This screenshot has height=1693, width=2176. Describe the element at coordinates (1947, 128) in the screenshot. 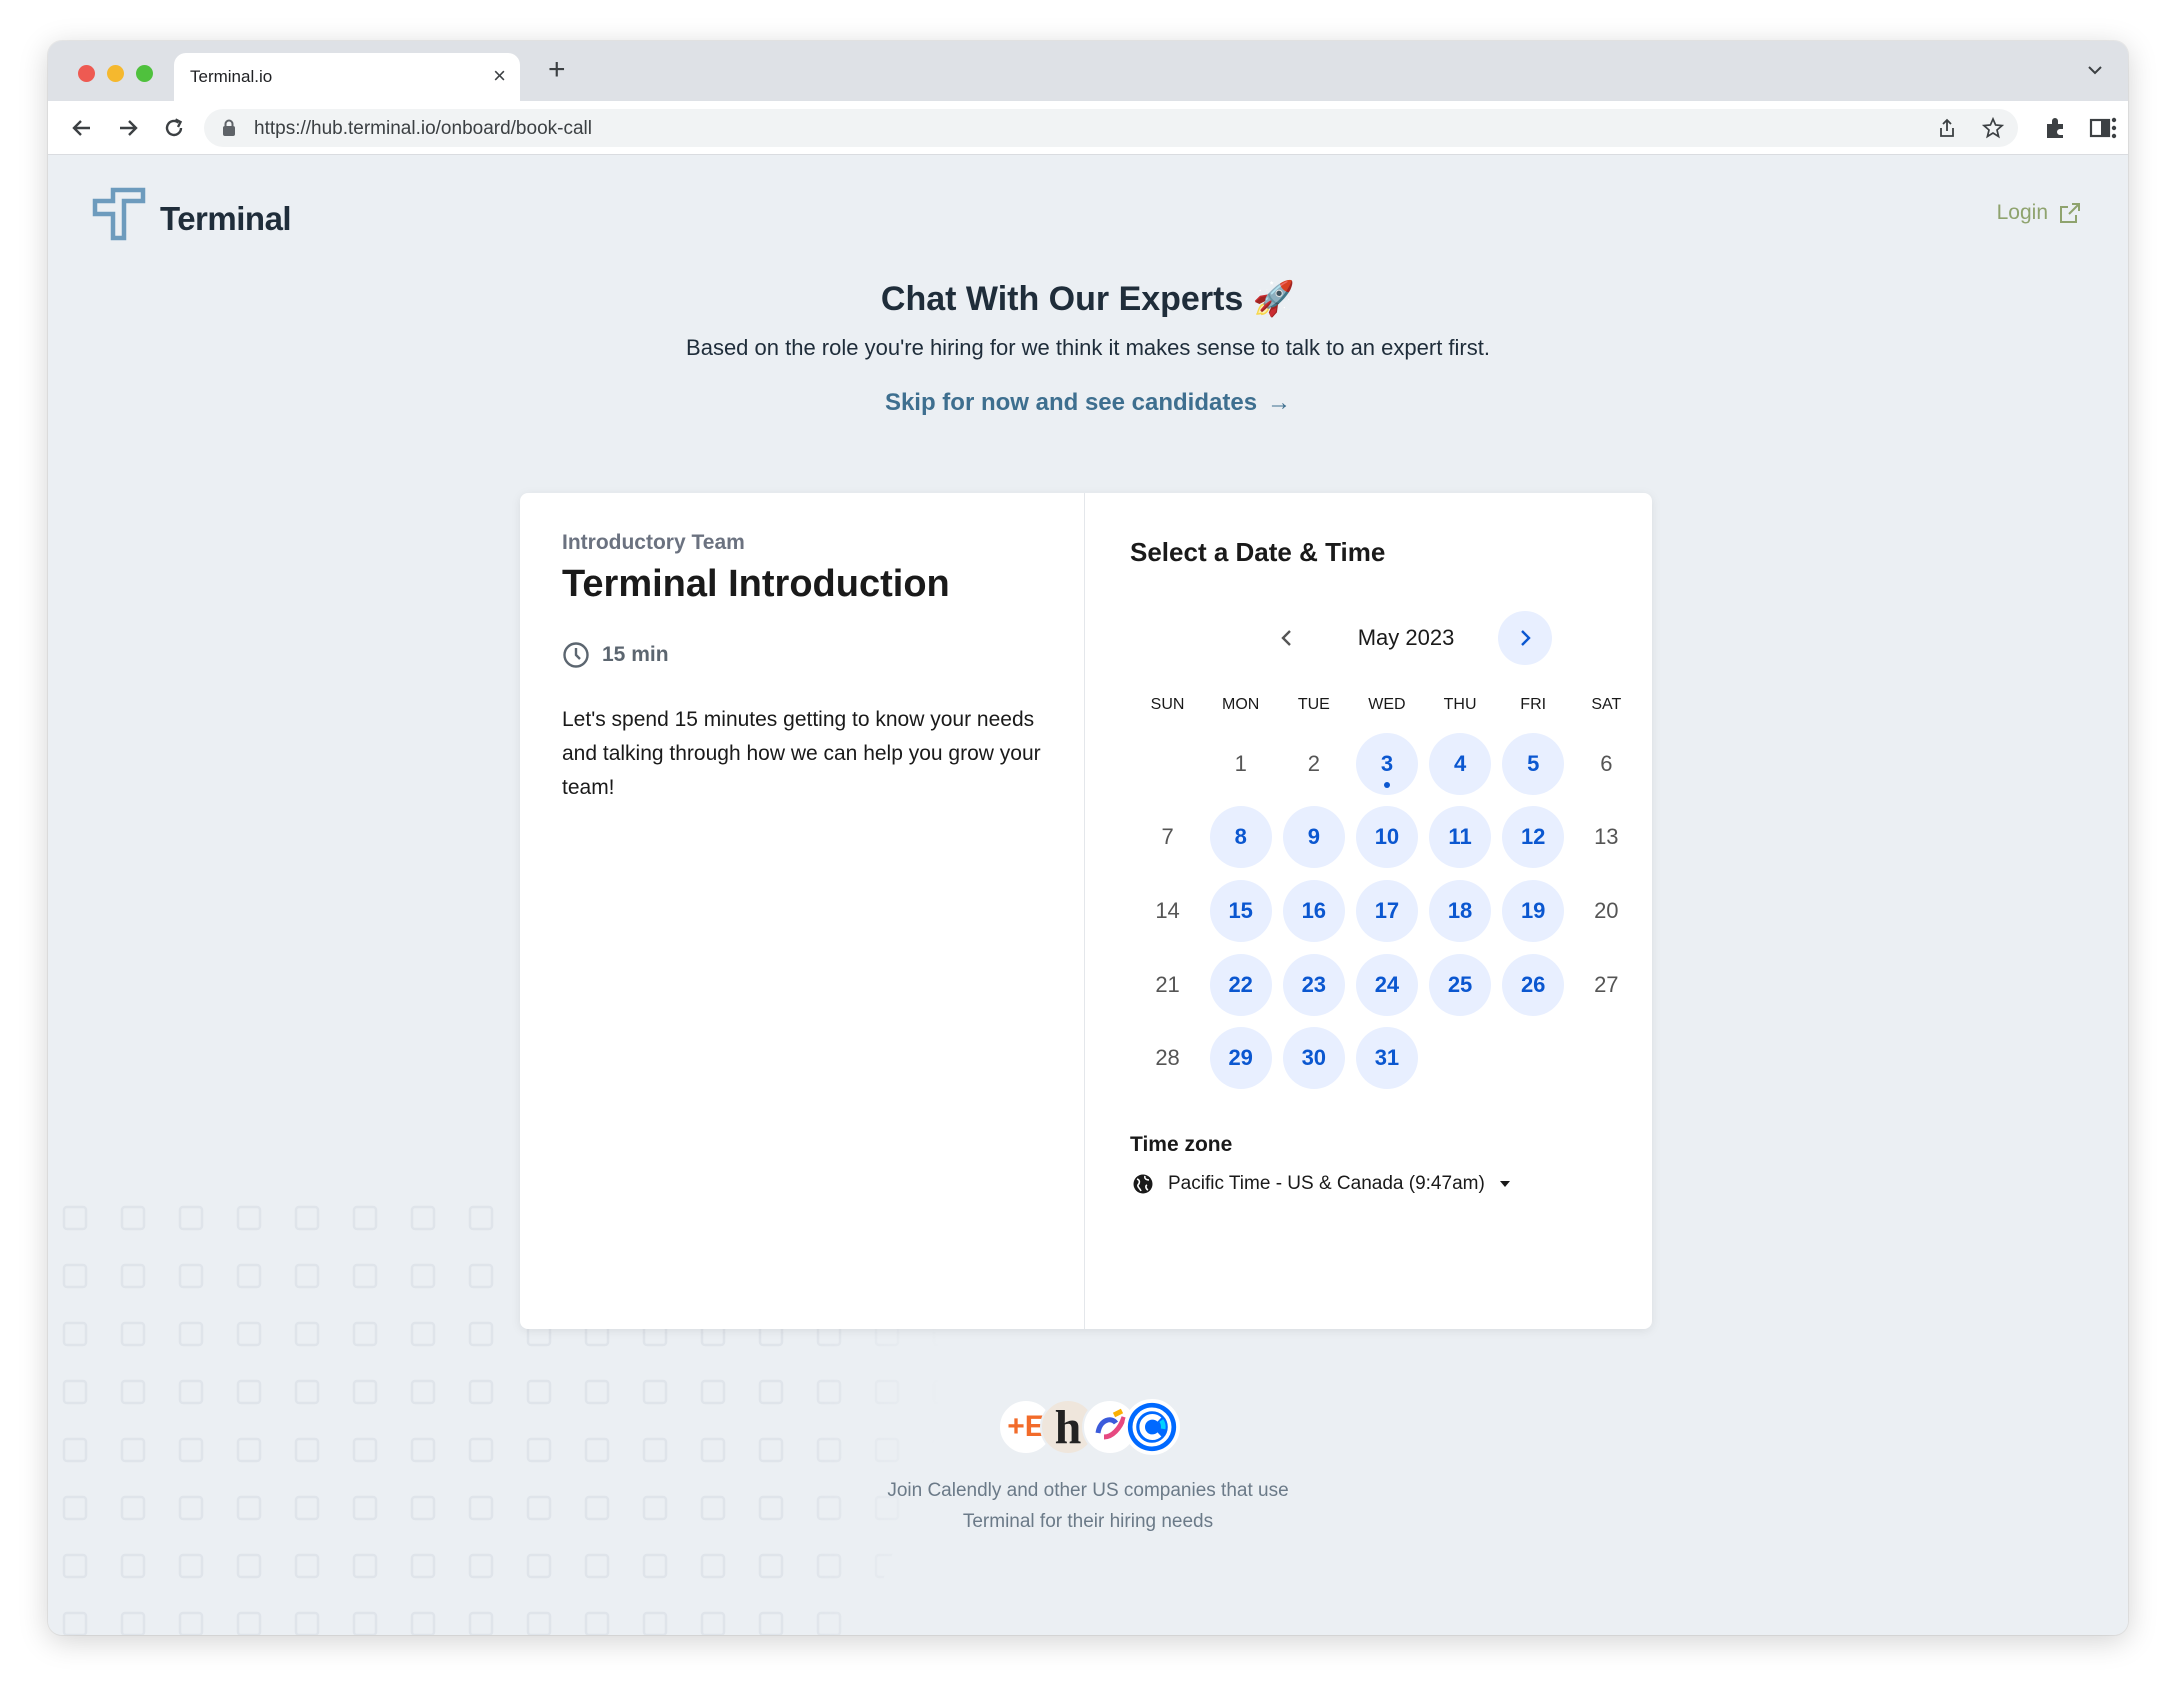

I see `share-icon` at that location.